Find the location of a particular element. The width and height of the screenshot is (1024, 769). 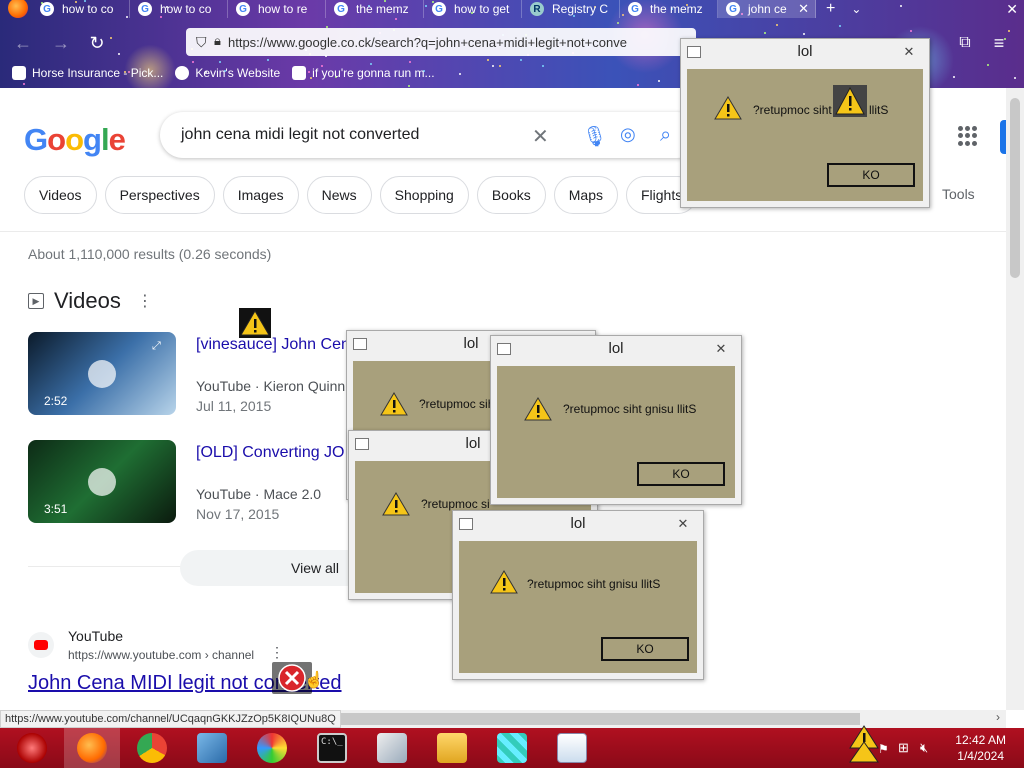

tab-label: how to re is located at coordinates (282, 9).